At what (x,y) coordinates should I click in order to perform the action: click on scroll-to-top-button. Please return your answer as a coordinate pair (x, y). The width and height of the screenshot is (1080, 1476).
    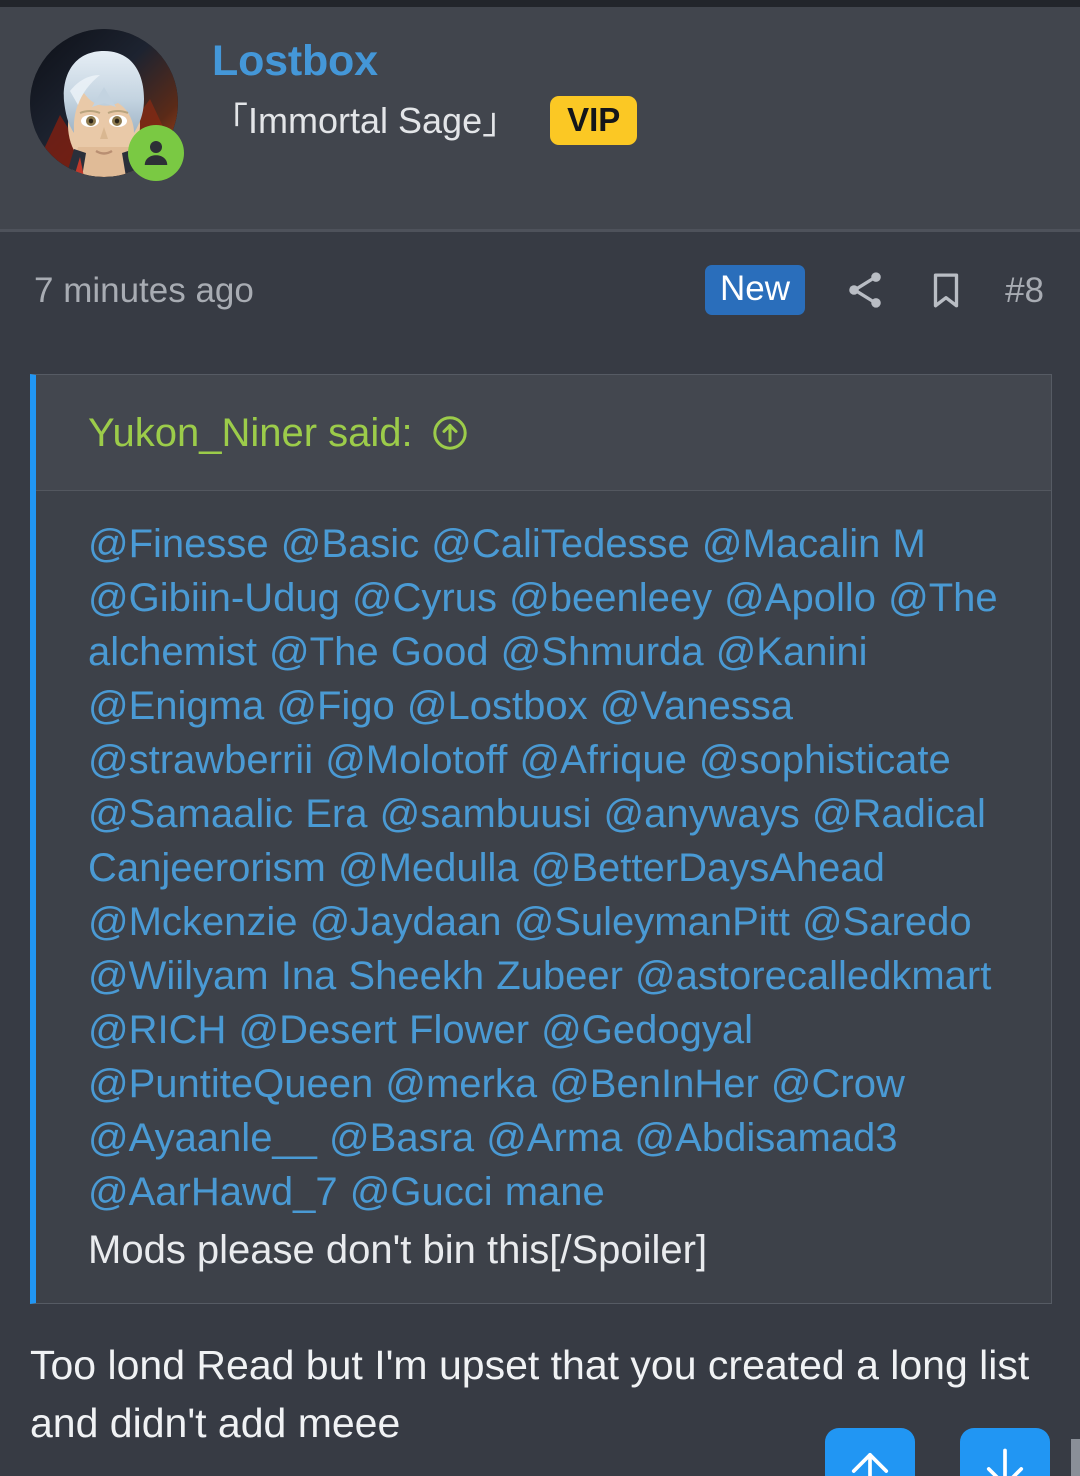
    Looking at the image, I should click on (870, 1452).